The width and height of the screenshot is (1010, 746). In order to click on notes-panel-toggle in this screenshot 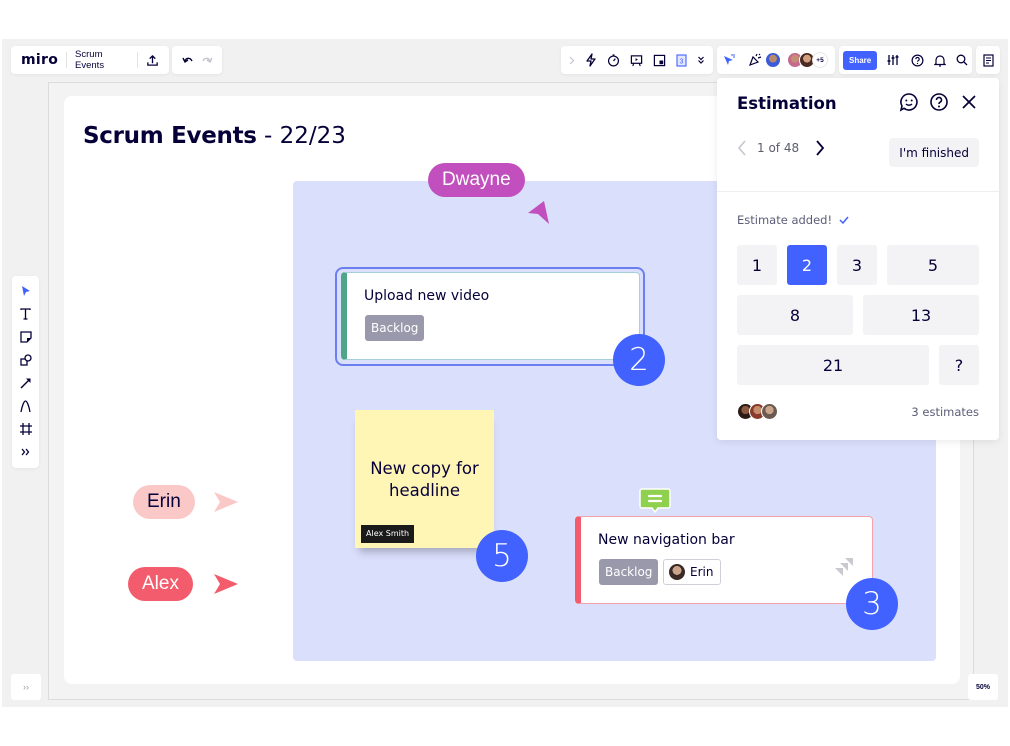, I will do `click(988, 60)`.